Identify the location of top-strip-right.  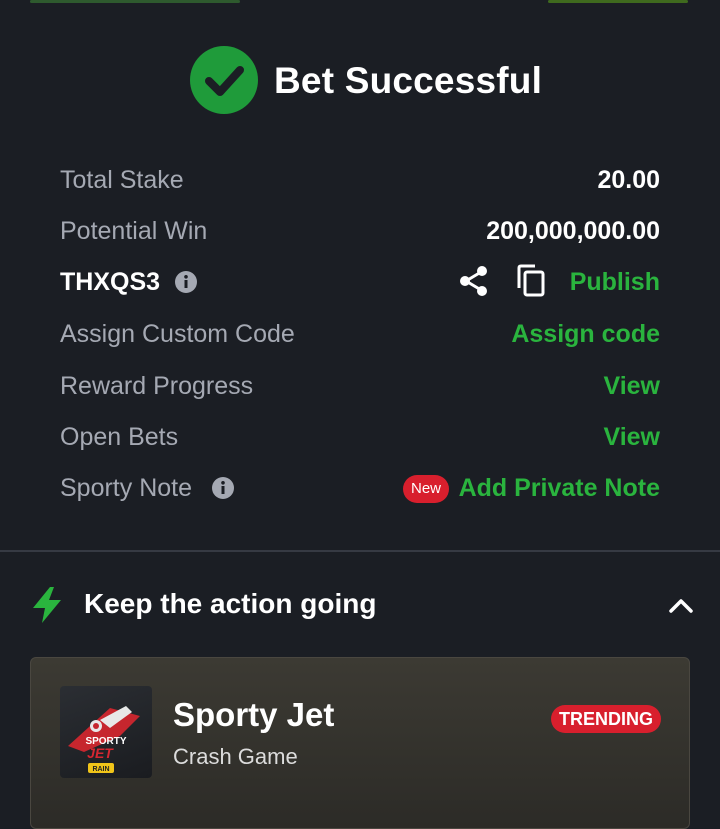
(618, 1).